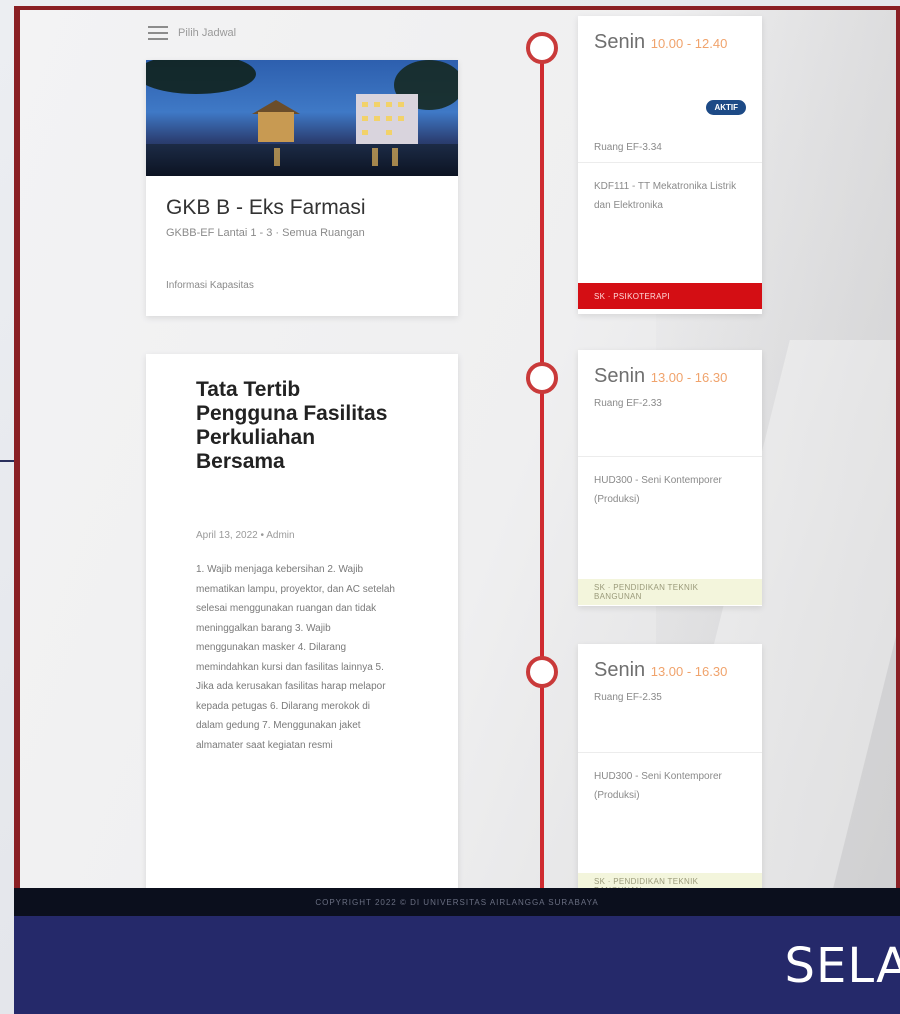 Image resolution: width=900 pixels, height=1014 pixels. Describe the element at coordinates (210, 285) in the screenshot. I see `building-info-link: Informasi Kapasitas` at that location.